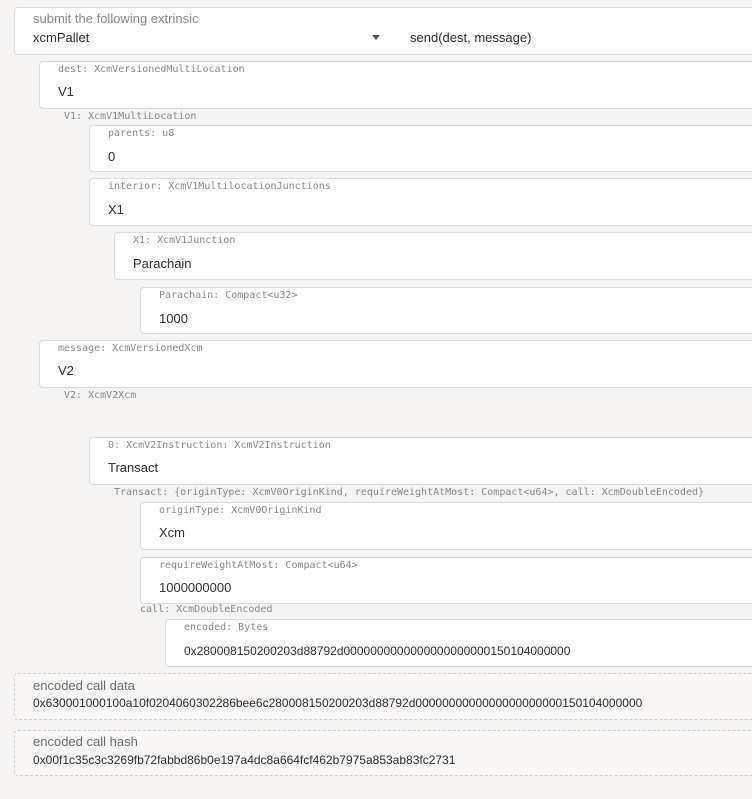  I want to click on encoded-call-hash-label: encoded call hash, so click(85, 741).